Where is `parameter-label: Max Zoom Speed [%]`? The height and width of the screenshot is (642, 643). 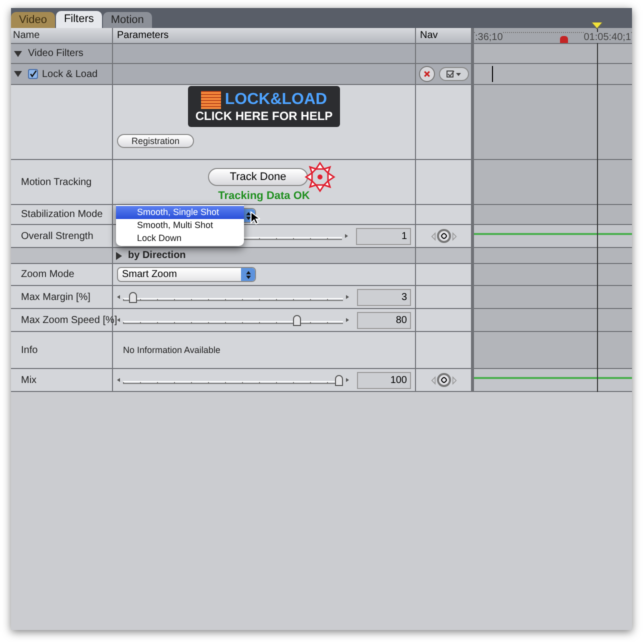
parameter-label: Max Zoom Speed [%] is located at coordinates (69, 321).